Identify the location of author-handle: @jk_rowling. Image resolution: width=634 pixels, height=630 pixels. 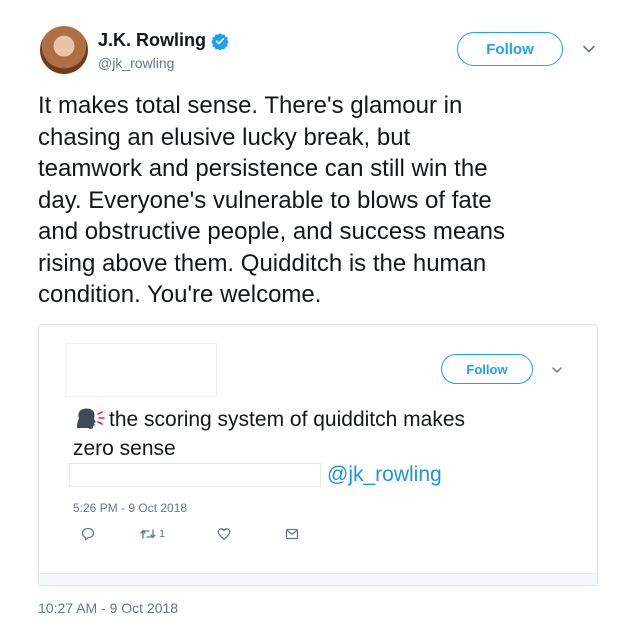
(136, 63).